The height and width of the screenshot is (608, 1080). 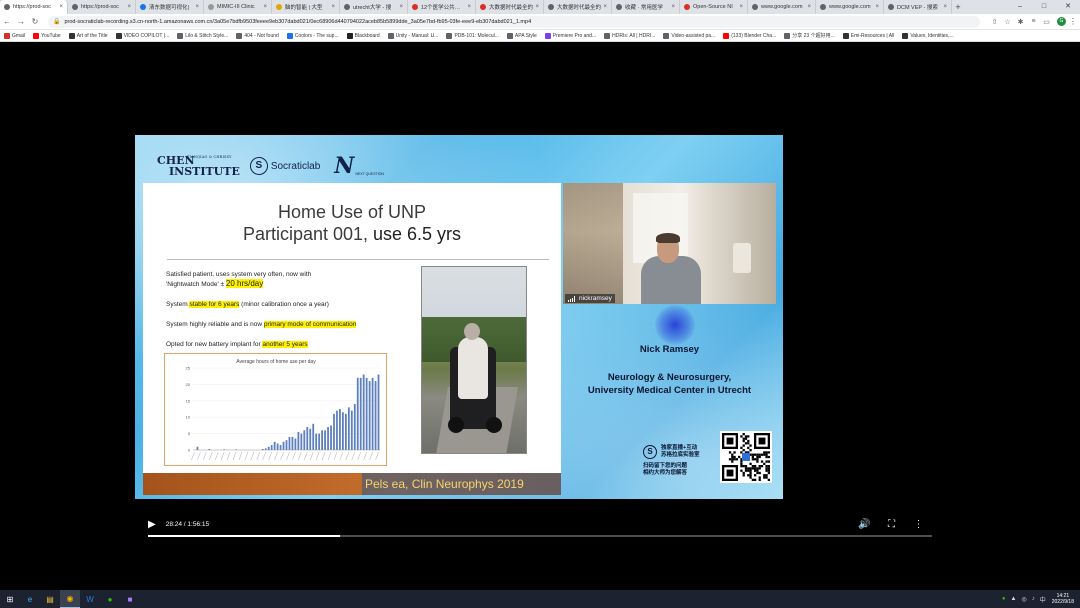 I want to click on speaker-tray-icon: ♪, so click(x=1033, y=599).